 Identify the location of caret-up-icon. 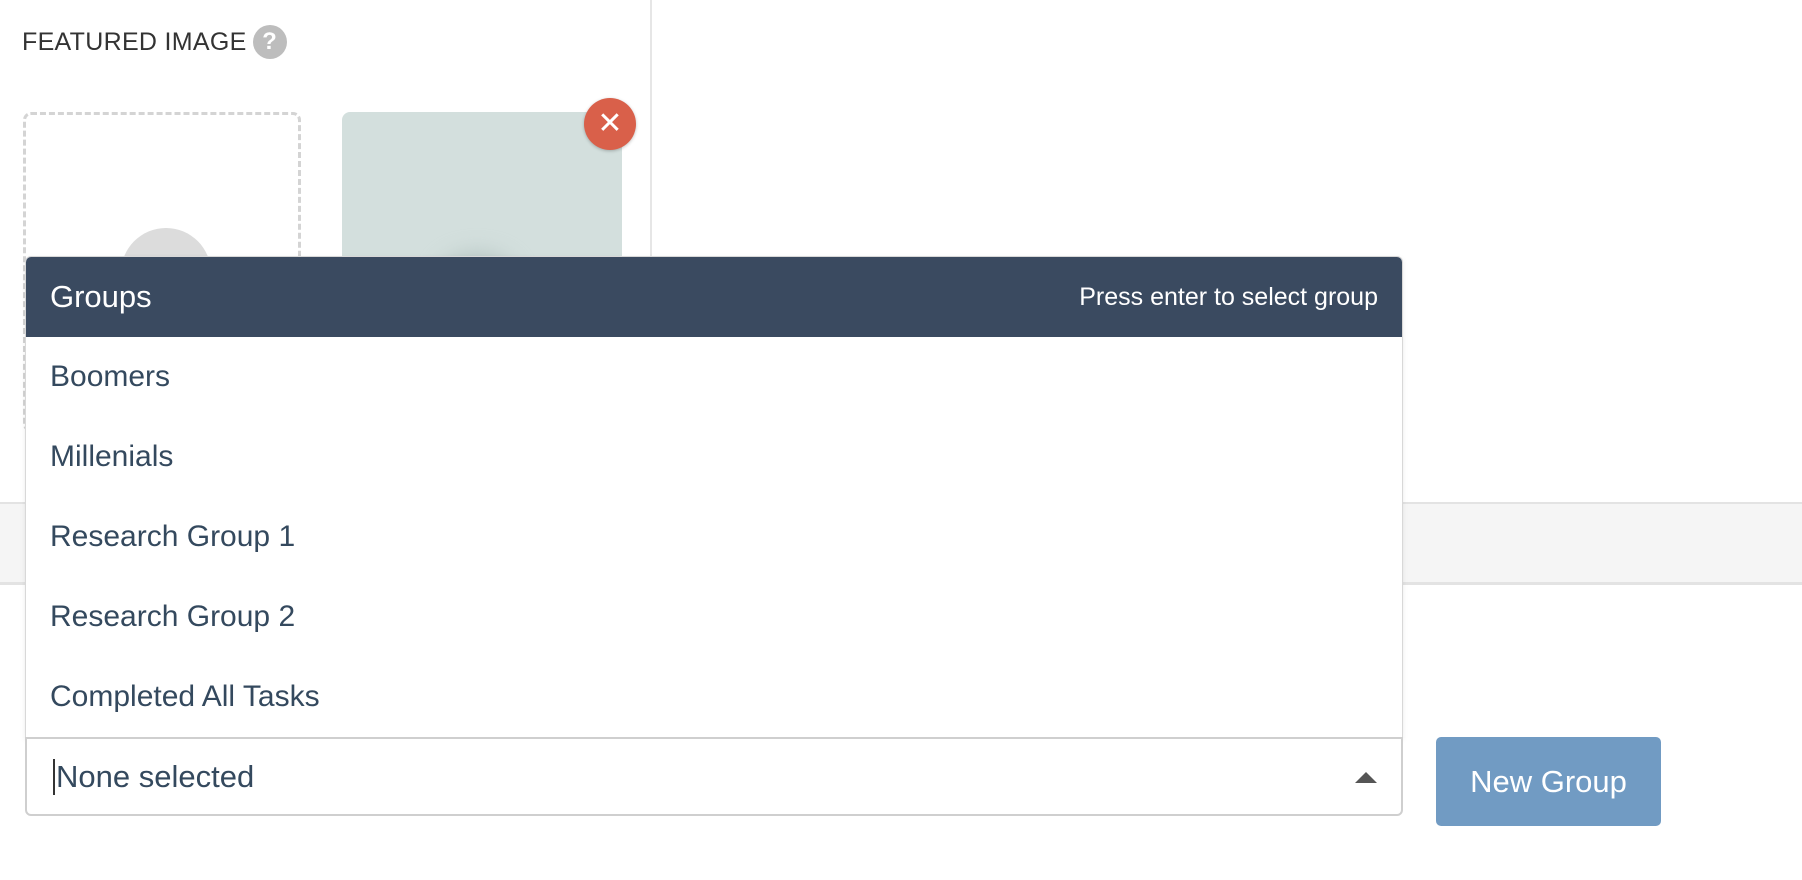
(1366, 777).